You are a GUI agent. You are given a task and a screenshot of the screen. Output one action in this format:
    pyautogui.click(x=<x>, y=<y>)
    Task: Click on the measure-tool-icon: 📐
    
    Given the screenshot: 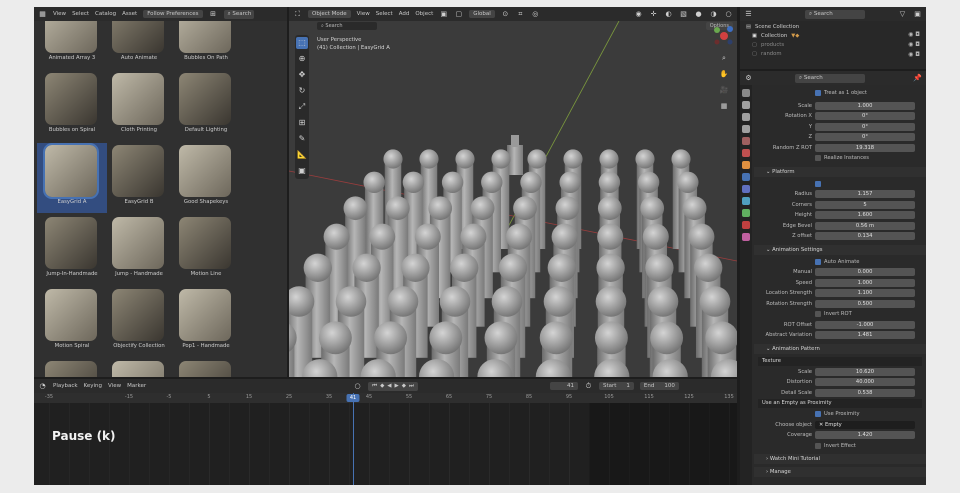 What is the action you would take?
    pyautogui.click(x=302, y=155)
    